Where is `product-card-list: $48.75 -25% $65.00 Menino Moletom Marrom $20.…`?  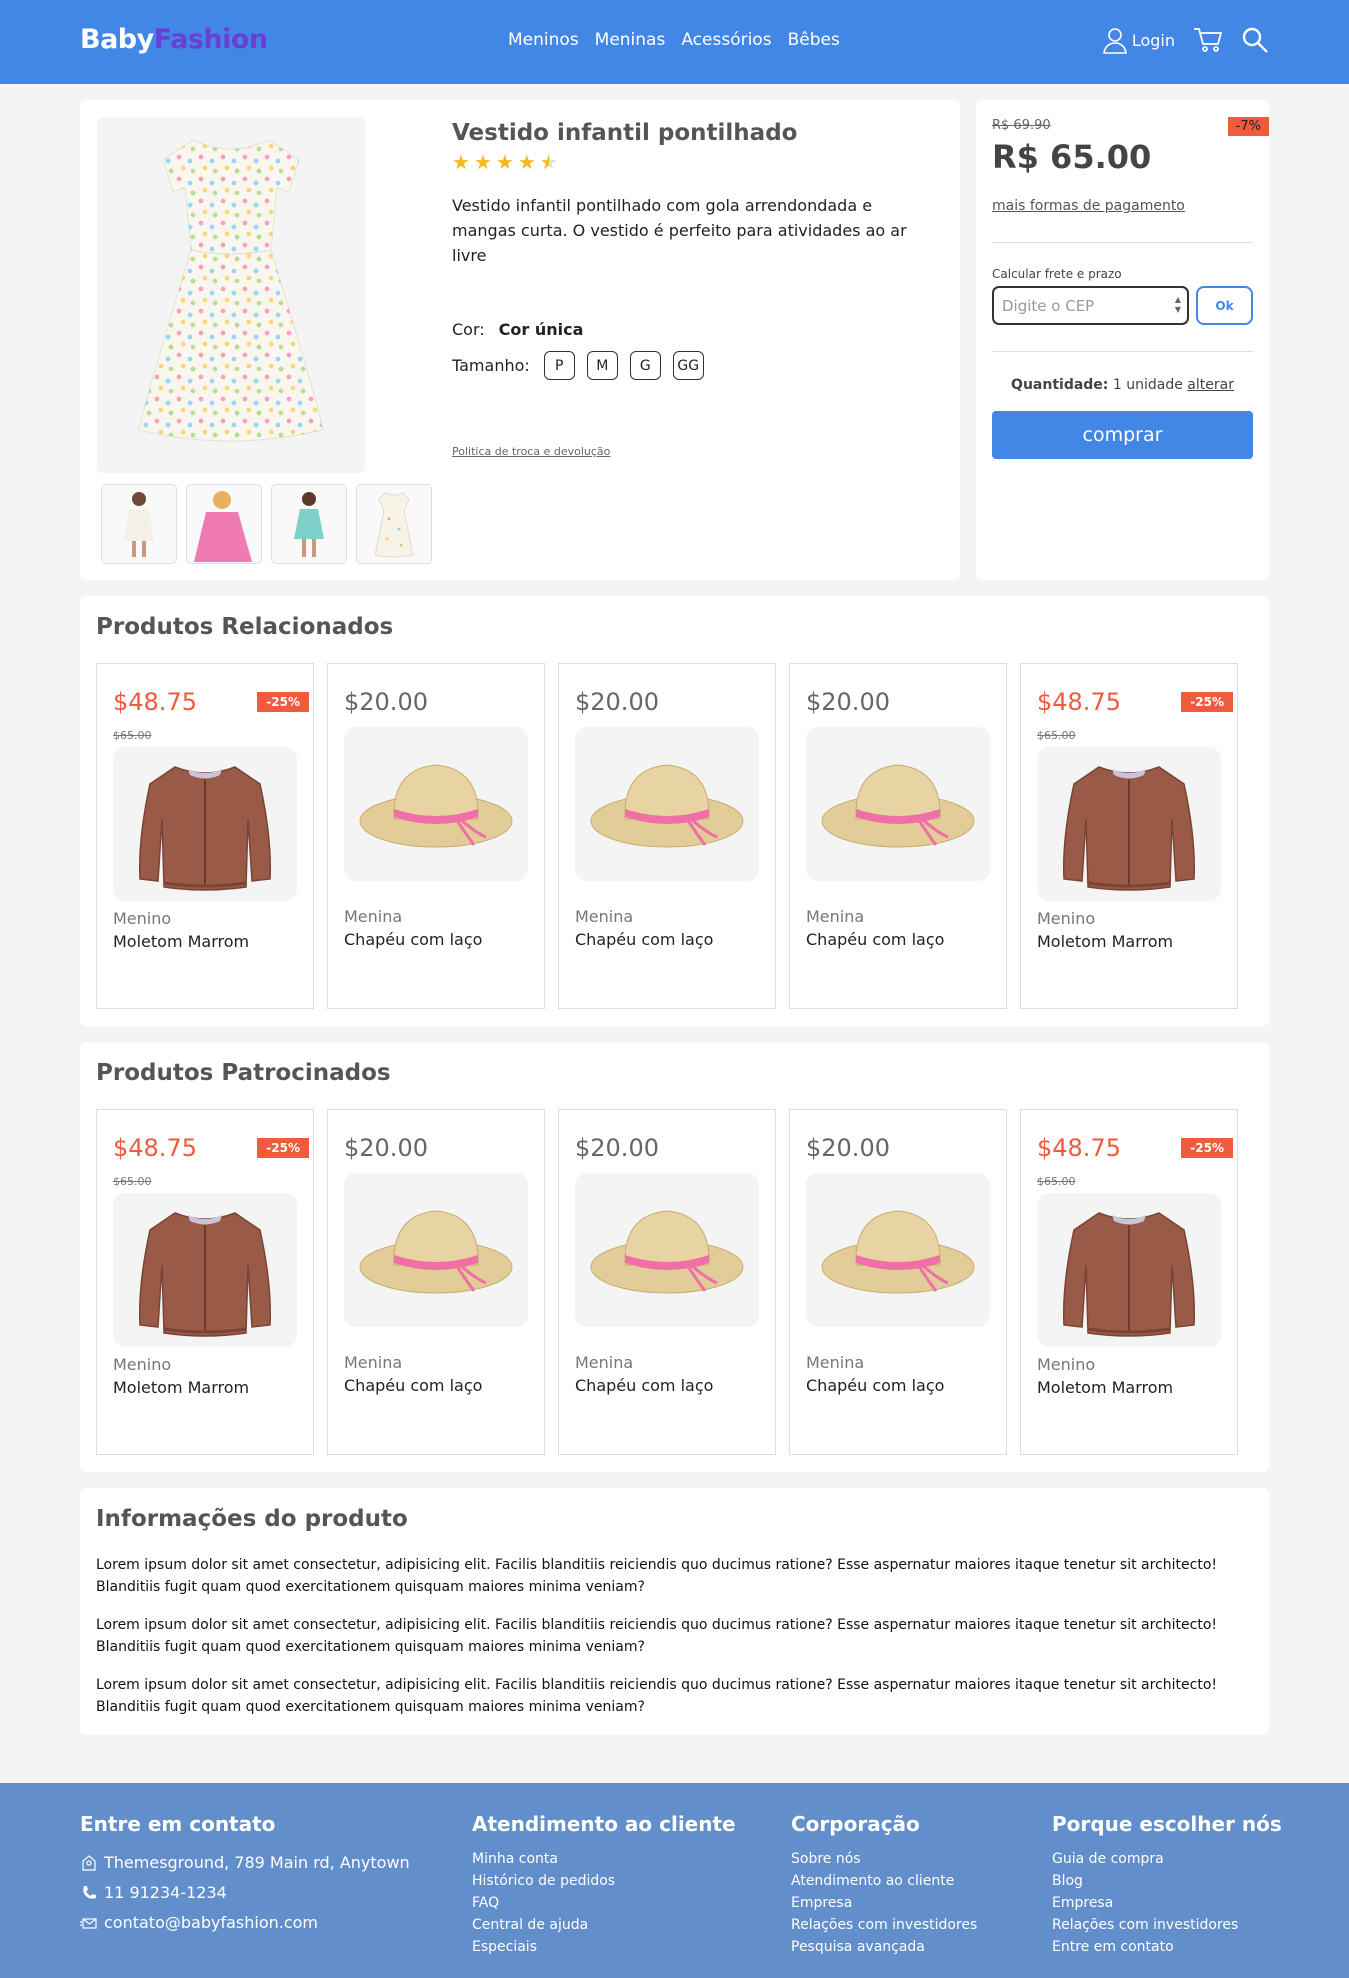
product-card-list: $48.75 -25% $65.00 Menino Moletom Marrom $20.… is located at coordinates (667, 836).